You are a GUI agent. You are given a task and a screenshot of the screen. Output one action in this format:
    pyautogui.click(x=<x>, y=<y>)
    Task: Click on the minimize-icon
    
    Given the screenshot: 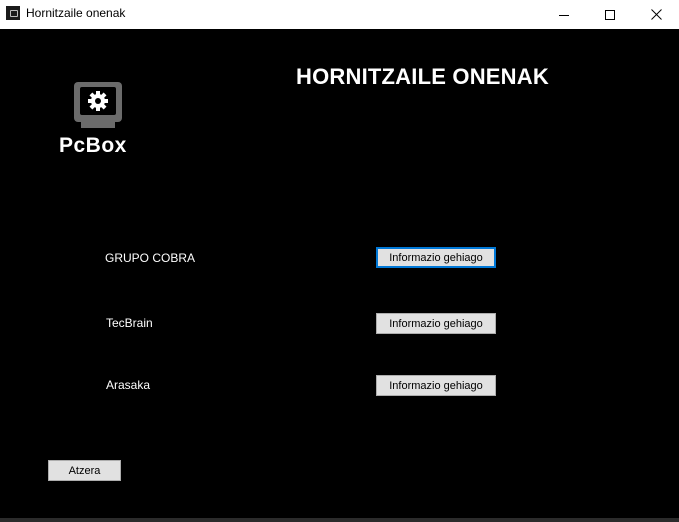 What is the action you would take?
    pyautogui.click(x=564, y=15)
    